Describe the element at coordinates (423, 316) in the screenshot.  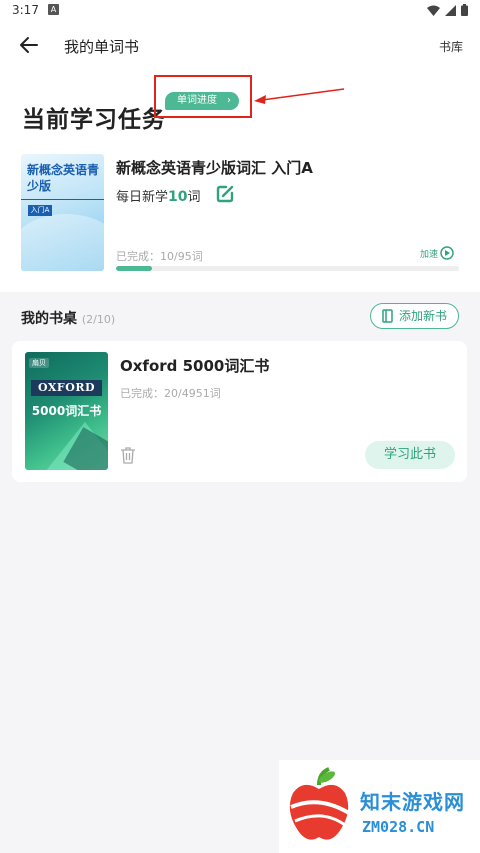
I see `add-book-label: 添加新书` at that location.